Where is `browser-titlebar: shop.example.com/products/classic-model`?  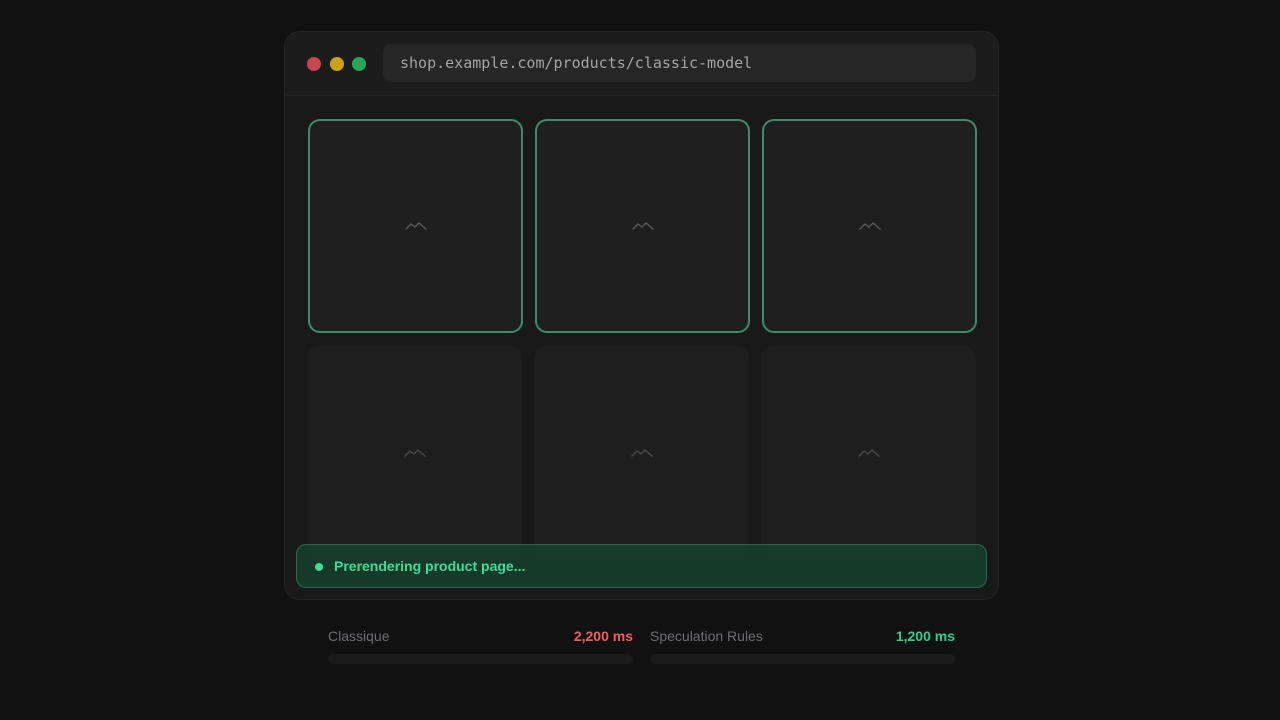 browser-titlebar: shop.example.com/products/classic-model is located at coordinates (641, 64).